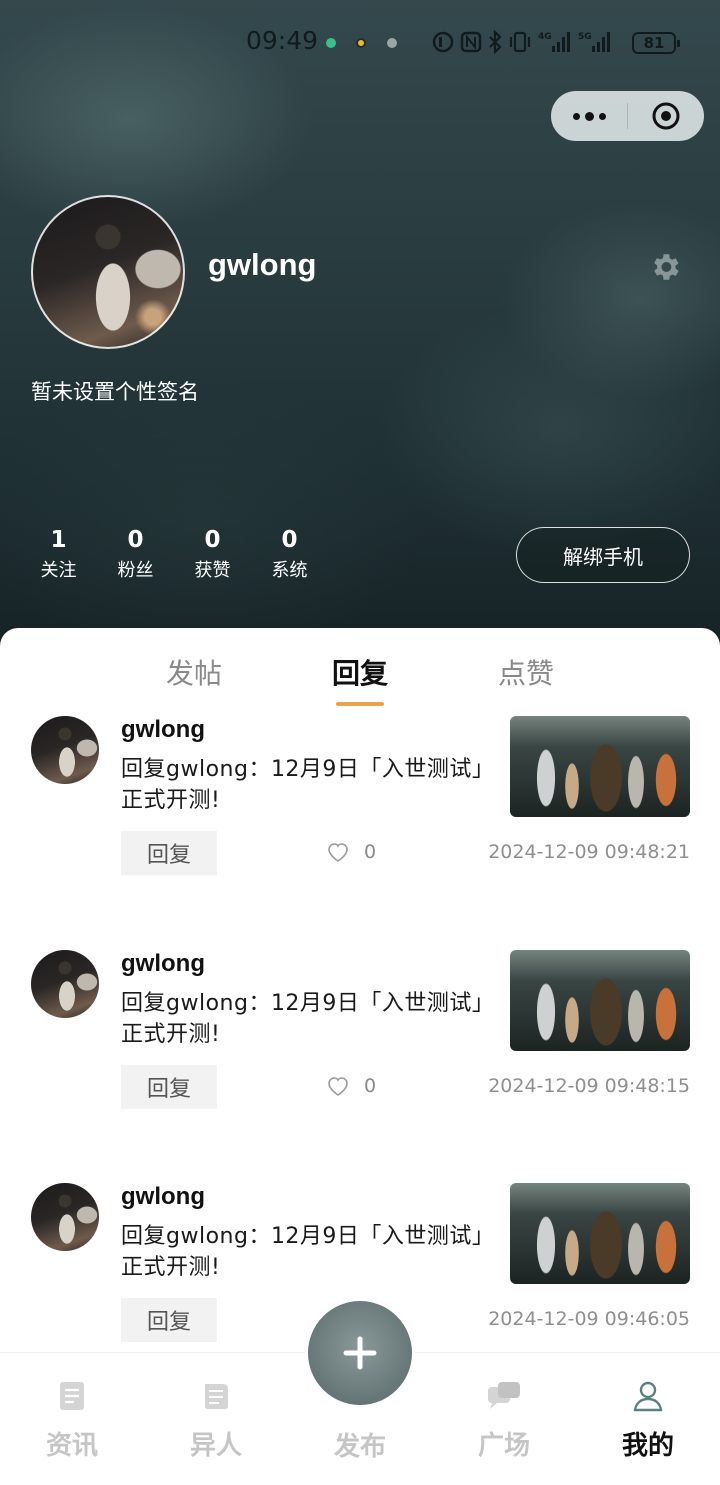 The height and width of the screenshot is (1485, 720). I want to click on nav-label: 资讯, so click(71, 1446).